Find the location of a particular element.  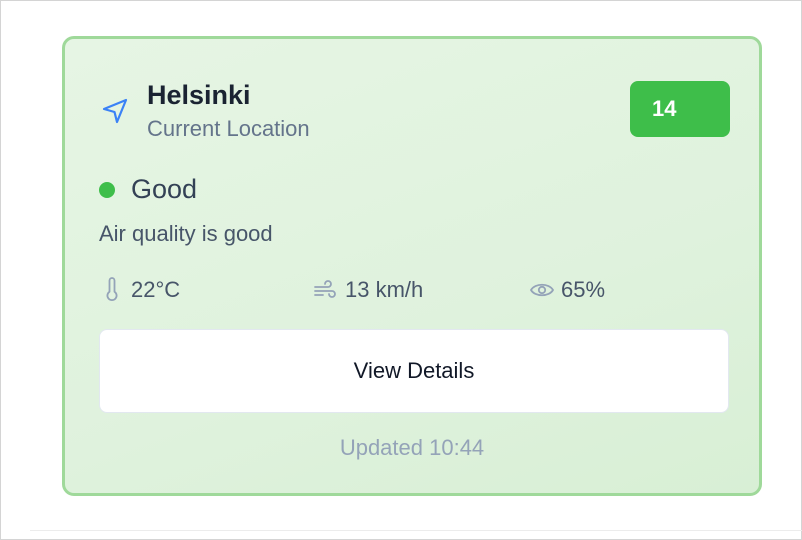

thermometer-icon is located at coordinates (112, 290).